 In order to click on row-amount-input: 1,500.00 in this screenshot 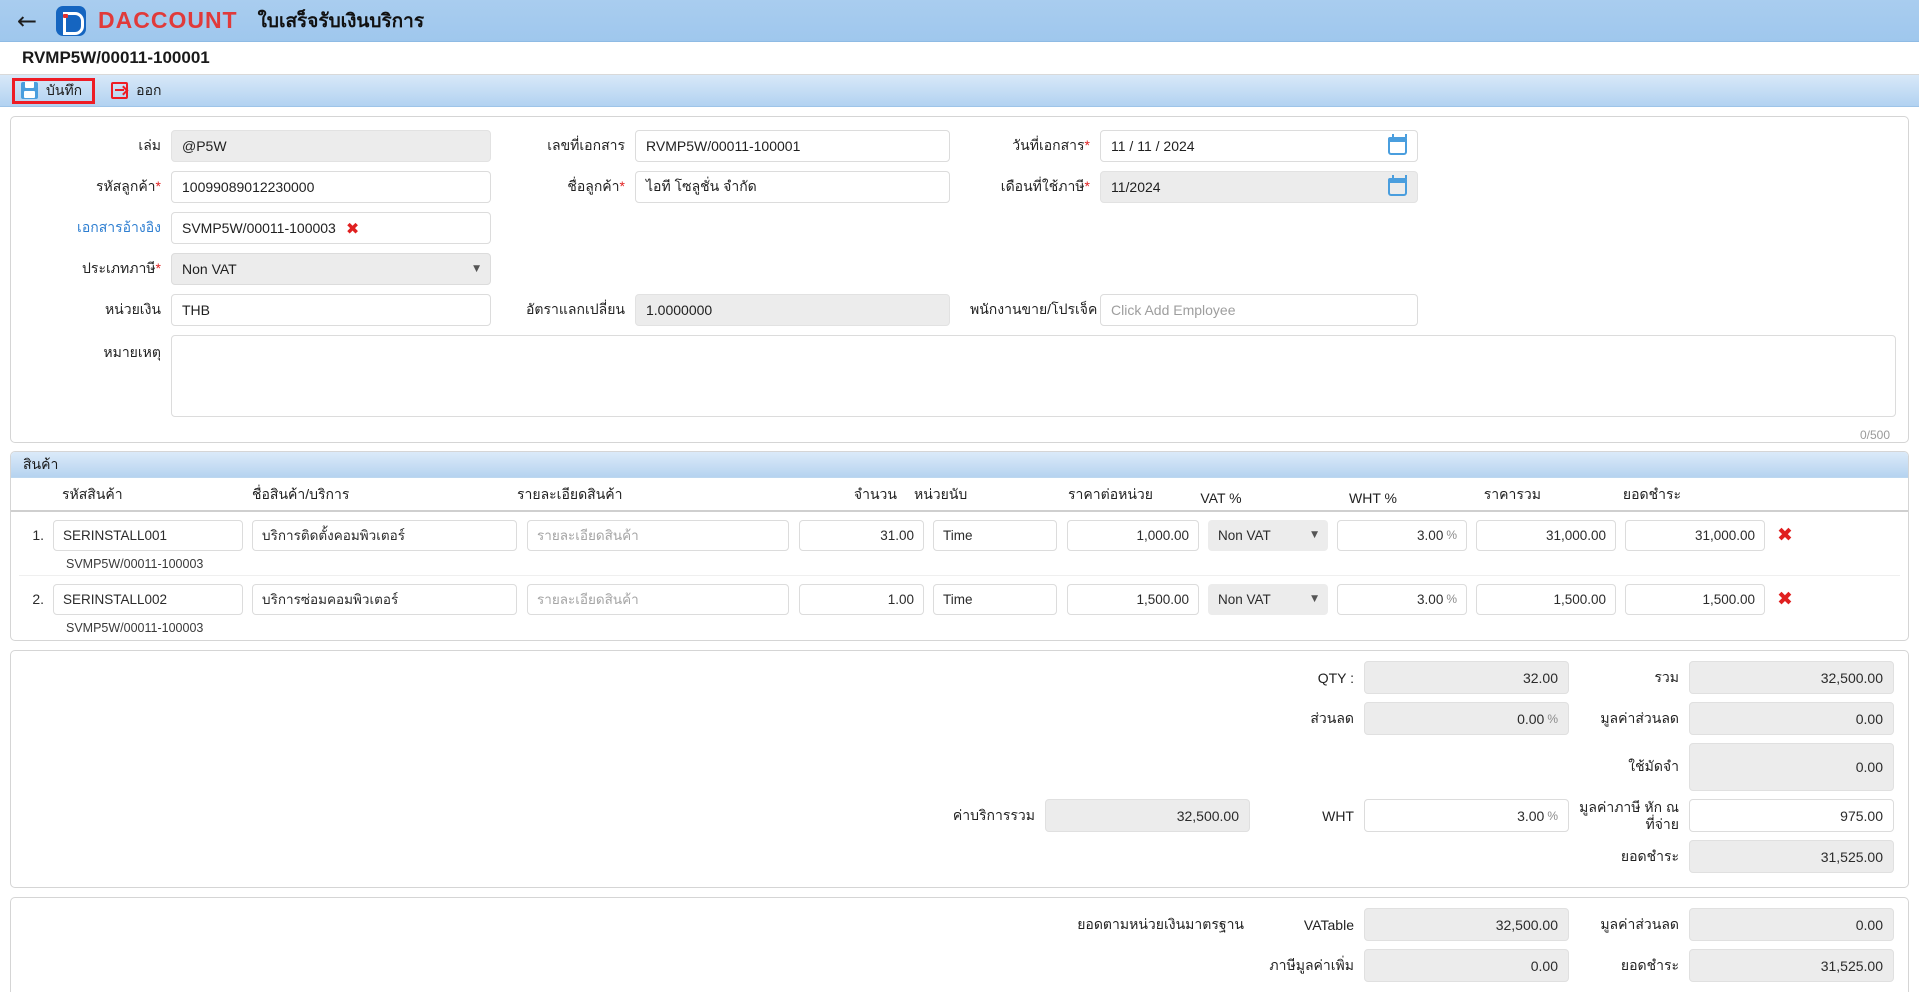, I will do `click(1546, 599)`.